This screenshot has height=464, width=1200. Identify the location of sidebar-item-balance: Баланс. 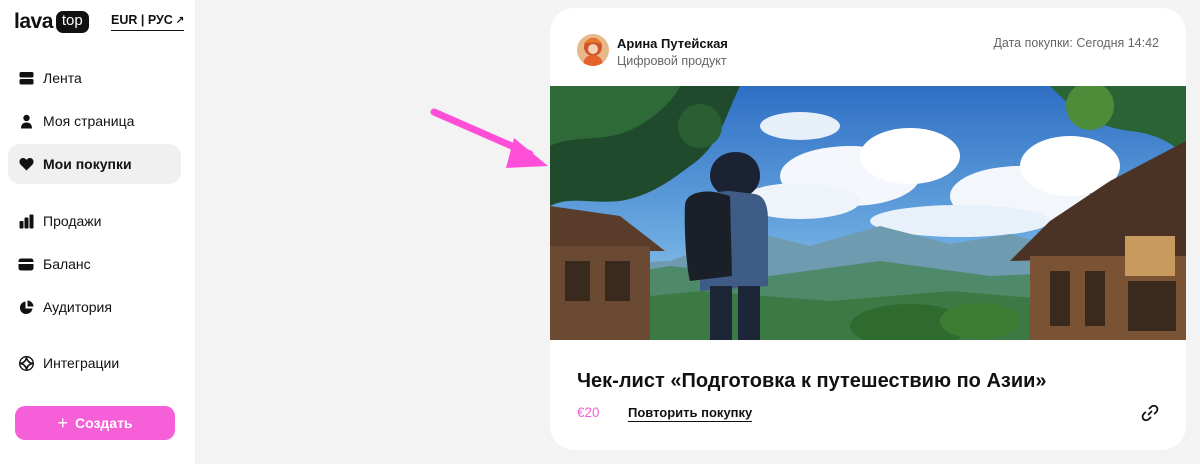
(94, 264).